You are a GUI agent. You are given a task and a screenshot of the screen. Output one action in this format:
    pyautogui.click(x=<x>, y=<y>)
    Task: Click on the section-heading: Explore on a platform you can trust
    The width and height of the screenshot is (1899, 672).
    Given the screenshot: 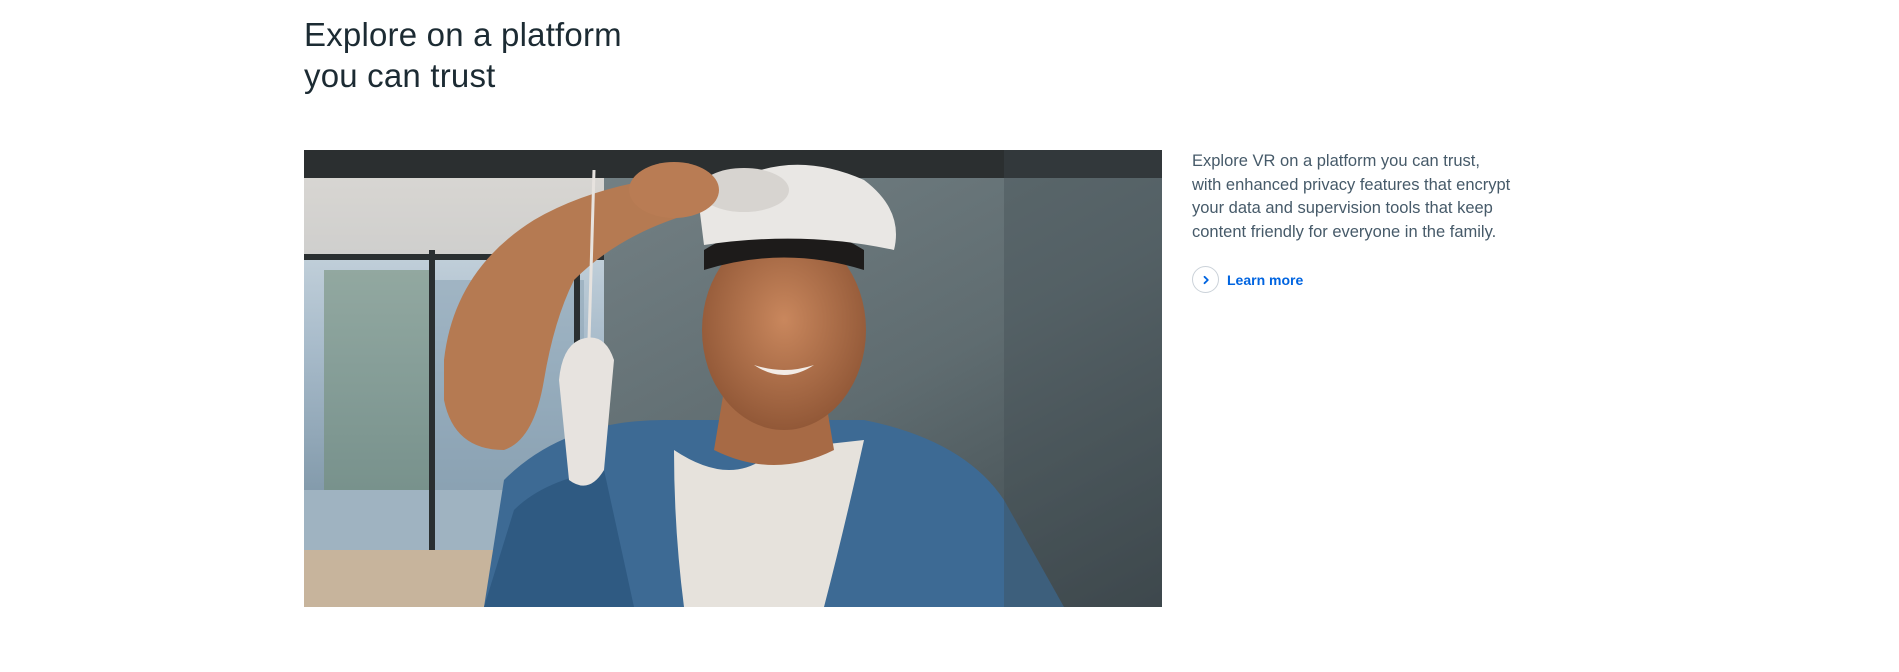 What is the action you would take?
    pyautogui.click(x=514, y=55)
    